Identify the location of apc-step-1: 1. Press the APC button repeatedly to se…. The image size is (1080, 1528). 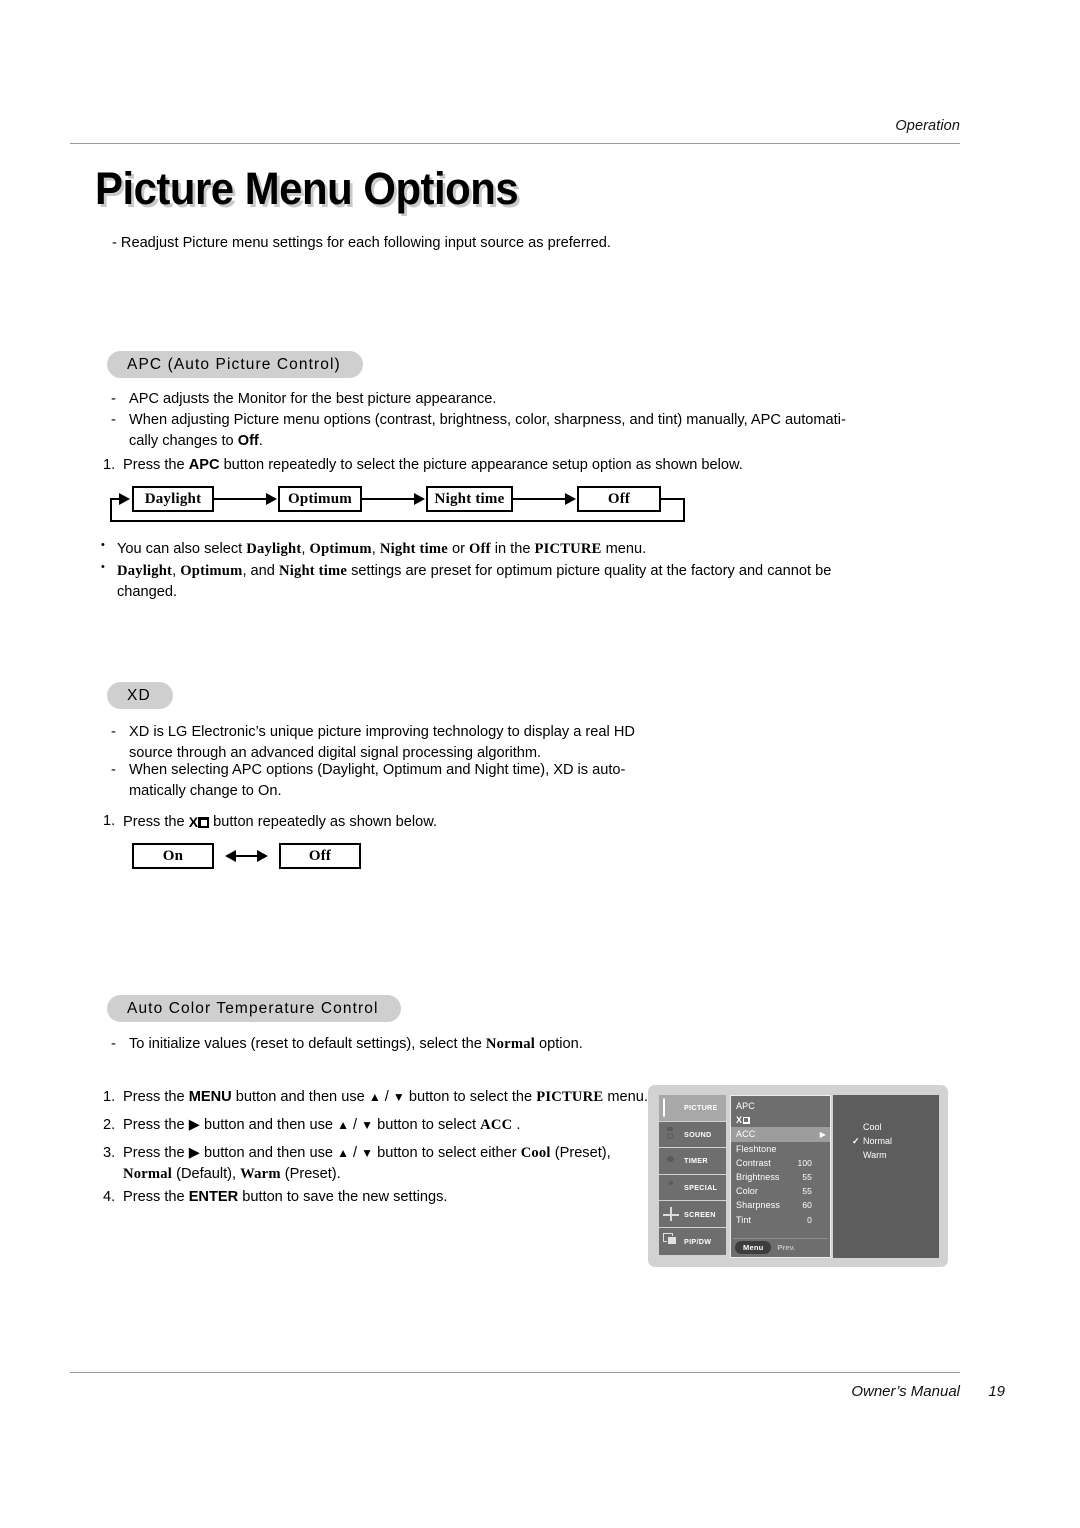
(553, 465).